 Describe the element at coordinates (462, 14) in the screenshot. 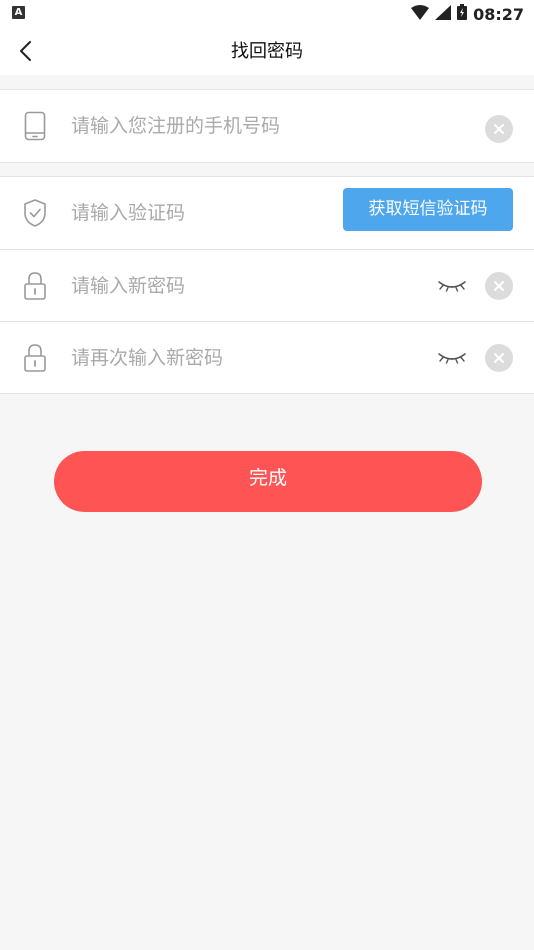

I see `battery-icon` at that location.